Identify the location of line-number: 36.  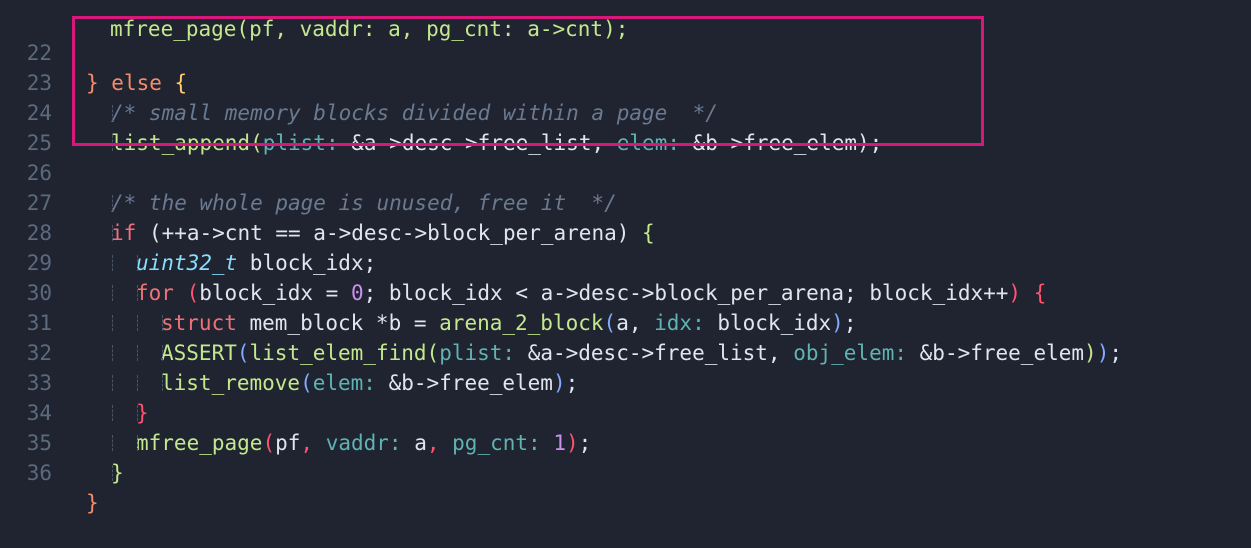
(39, 473).